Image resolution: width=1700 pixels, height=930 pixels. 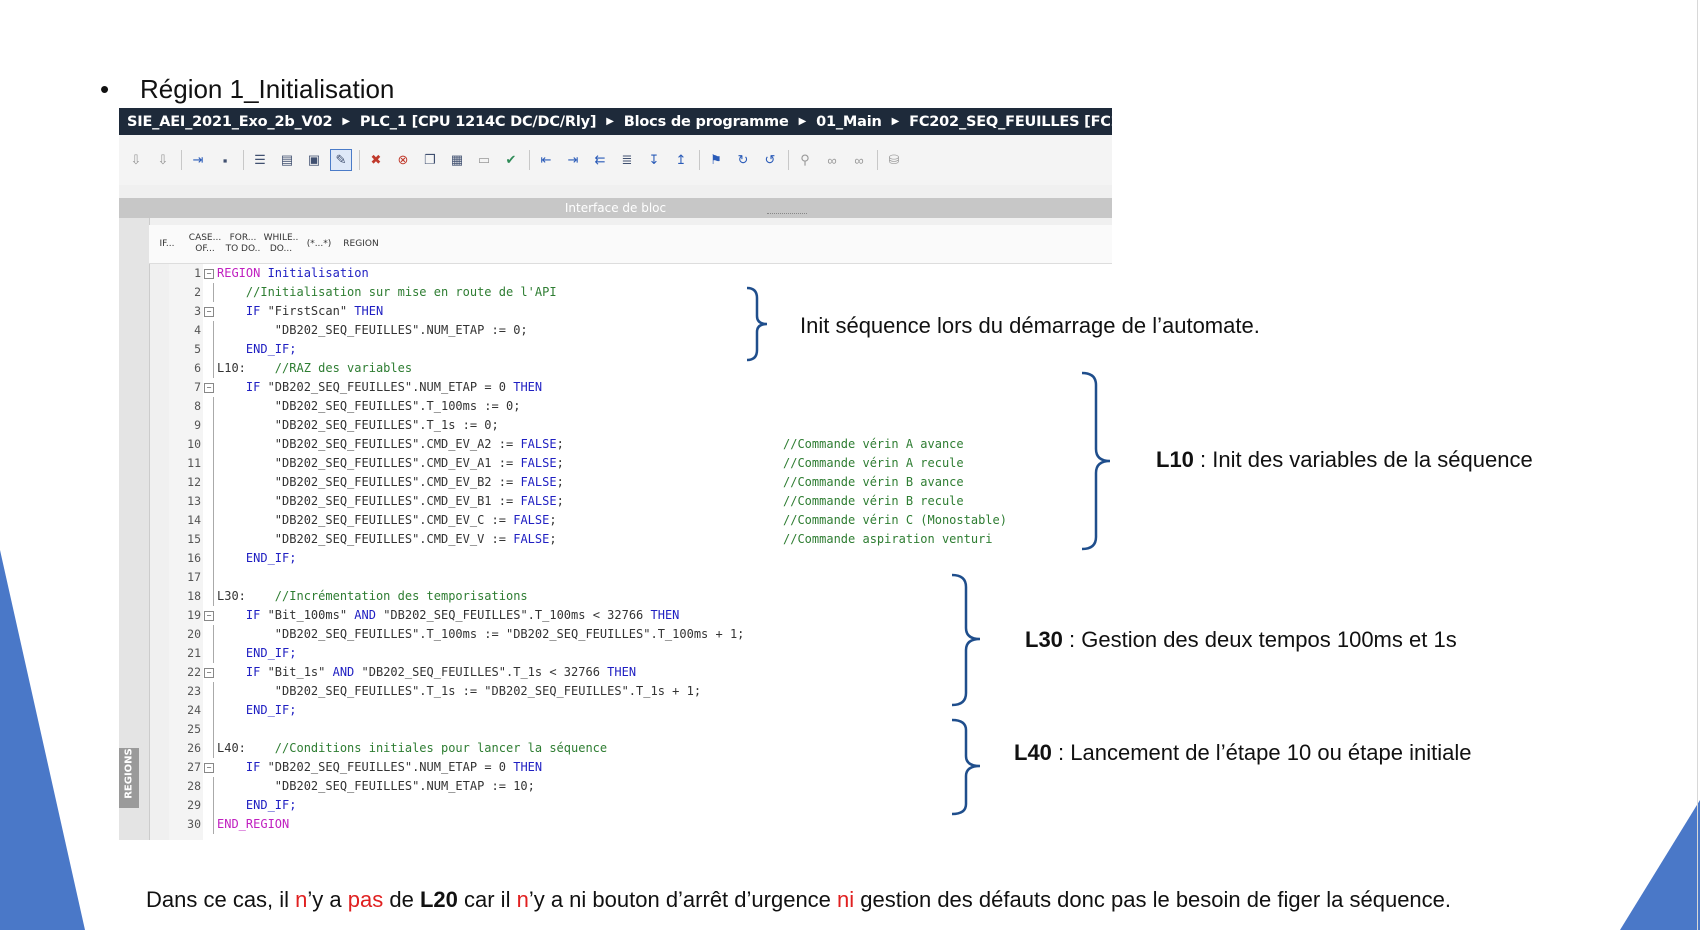 What do you see at coordinates (787, 215) in the screenshot?
I see `splitter-grip` at bounding box center [787, 215].